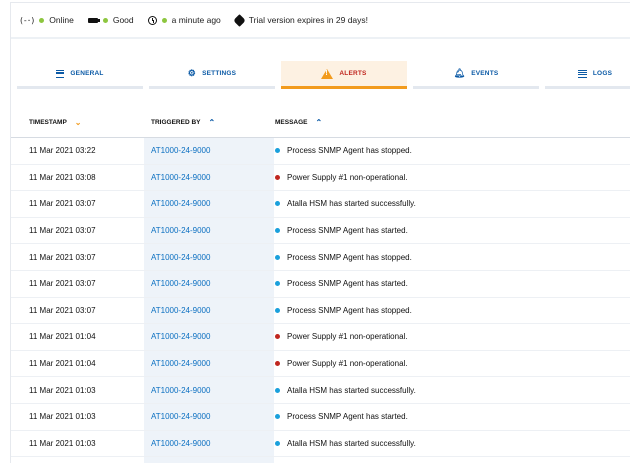 This screenshot has width=630, height=463. What do you see at coordinates (110, 20) in the screenshot?
I see `battery-status: Good` at bounding box center [110, 20].